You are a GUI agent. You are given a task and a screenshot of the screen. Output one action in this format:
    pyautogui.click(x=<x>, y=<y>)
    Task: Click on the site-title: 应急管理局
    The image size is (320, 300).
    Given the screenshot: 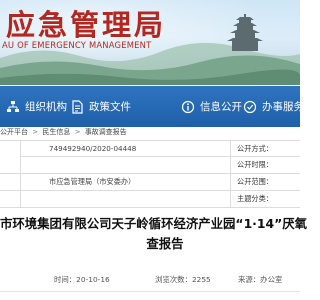 What is the action you would take?
    pyautogui.click(x=86, y=25)
    